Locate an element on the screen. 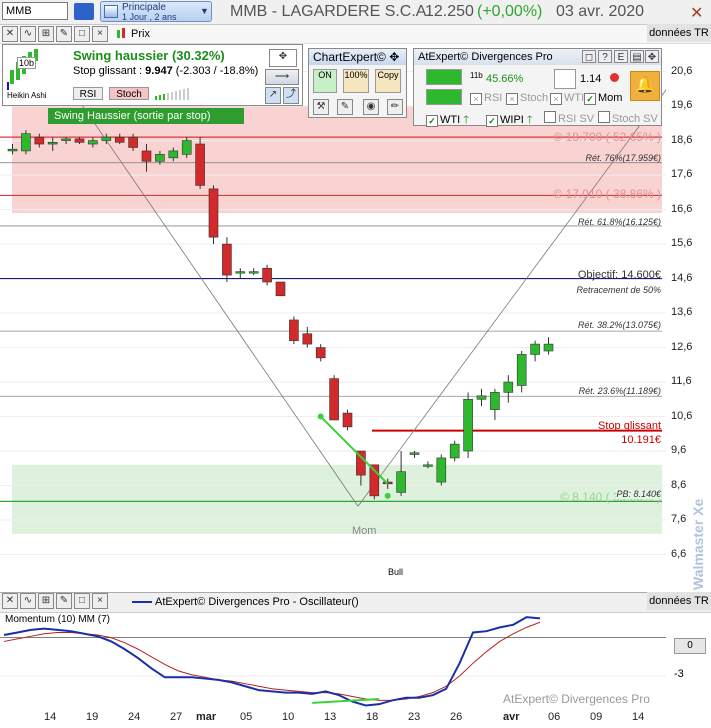 This screenshot has height=728, width=711. divergence-bull-button is located at coordinates (444, 77).